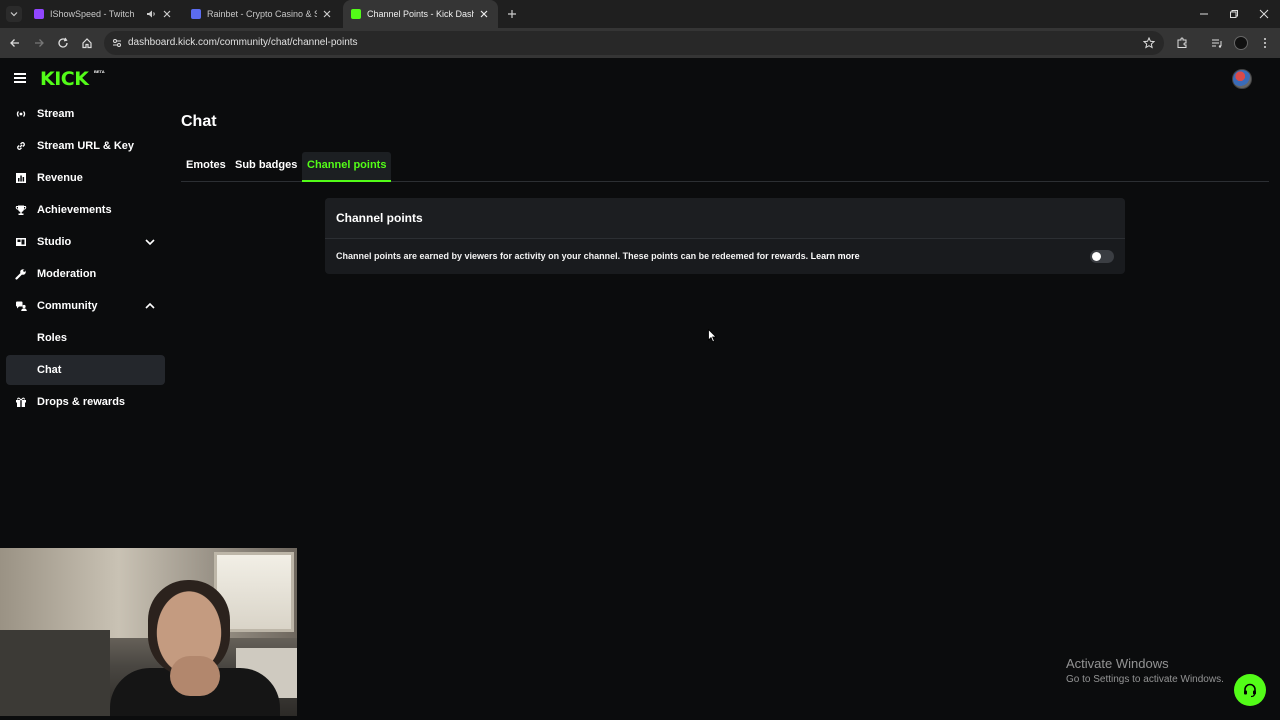 This screenshot has height=720, width=1280. I want to click on home-icon, so click(87, 43).